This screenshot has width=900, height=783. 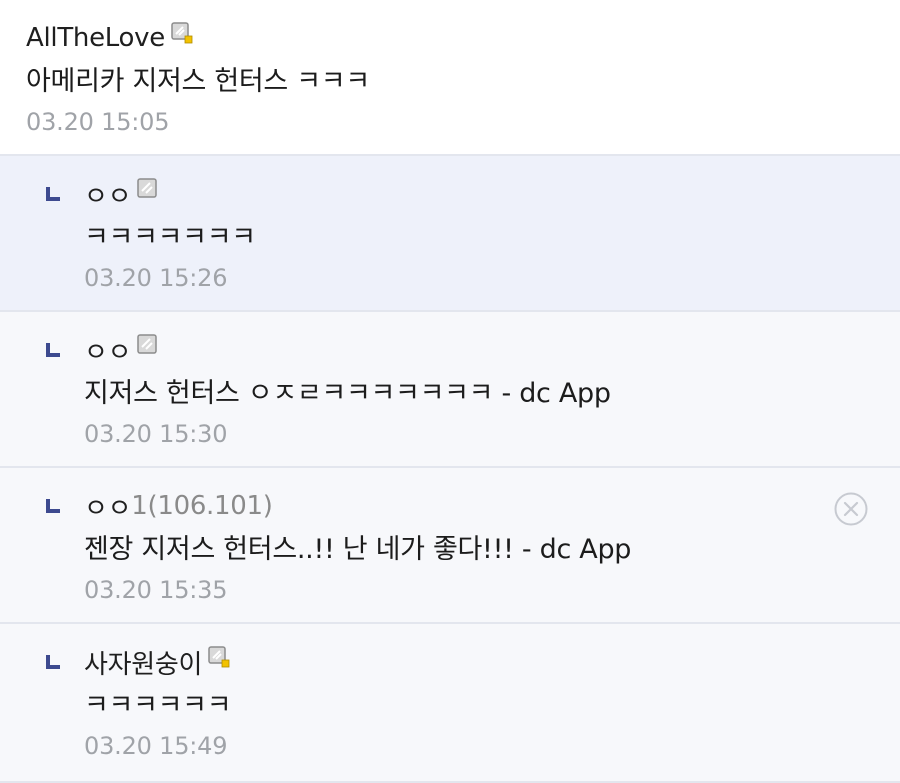 I want to click on comment-author-row: ㅇㅇ 1(106.101), so click(x=492, y=506).